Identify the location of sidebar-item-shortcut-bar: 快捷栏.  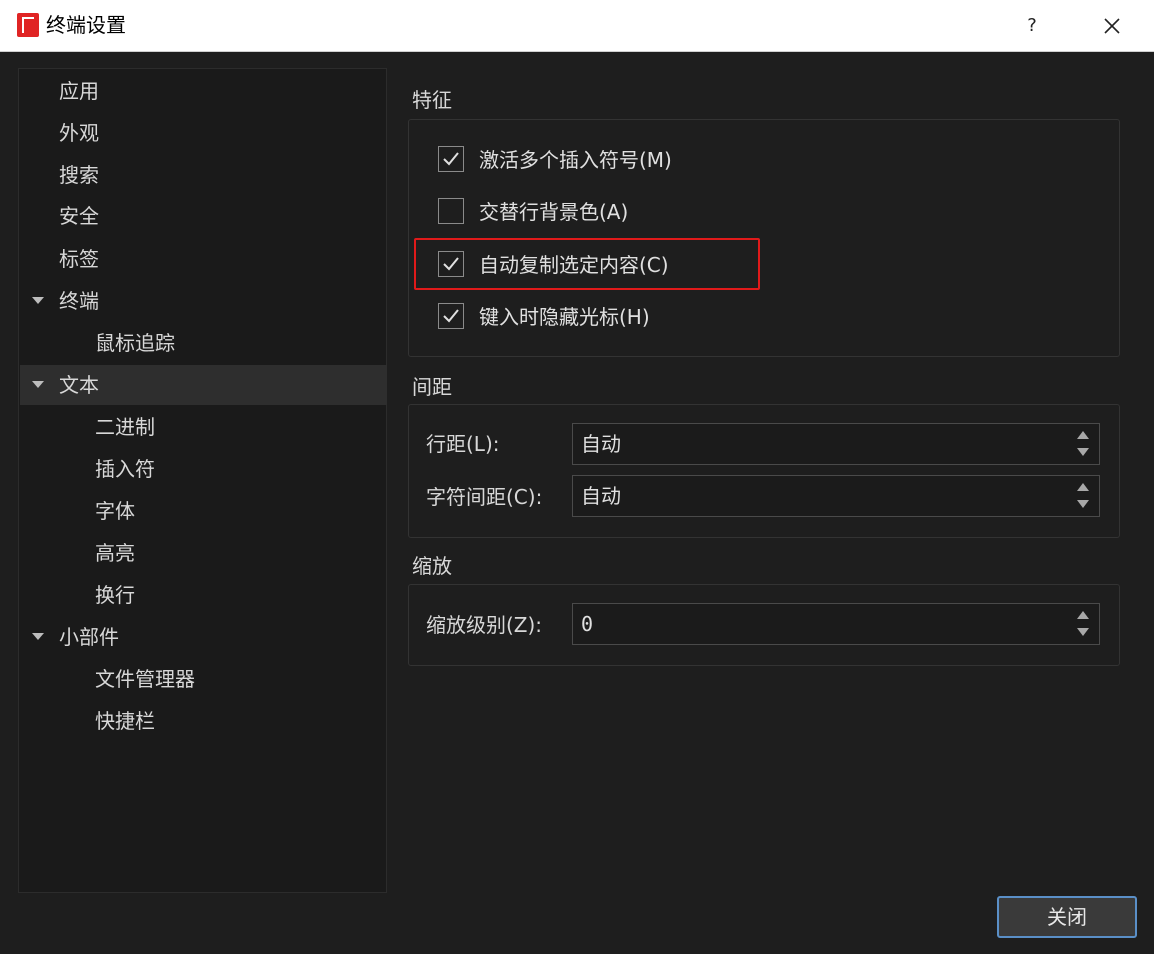
(203, 721).